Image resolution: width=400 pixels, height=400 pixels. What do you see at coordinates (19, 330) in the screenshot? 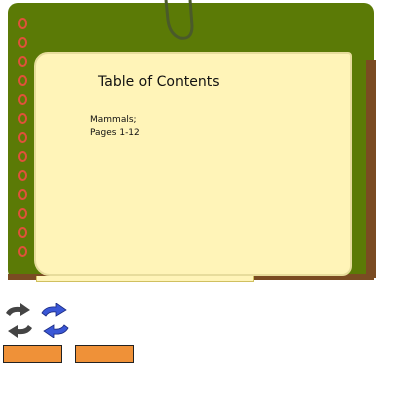
I see `undo-arrow-dark-icon` at bounding box center [19, 330].